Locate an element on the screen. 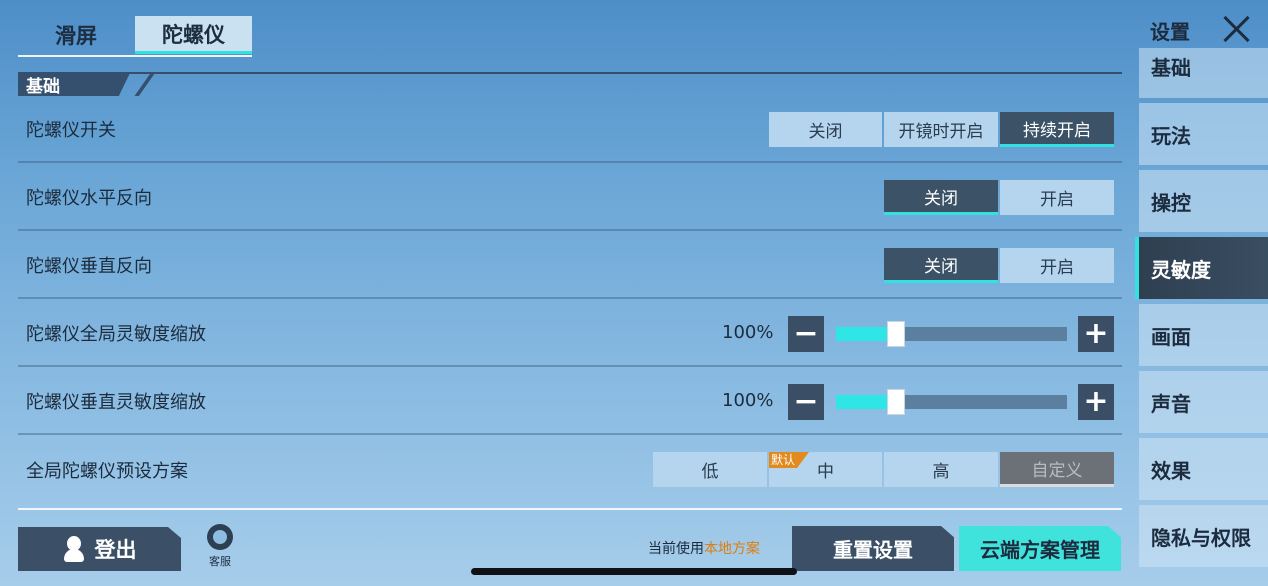 The image size is (1268, 586). section-title: 基础 is located at coordinates (74, 84).